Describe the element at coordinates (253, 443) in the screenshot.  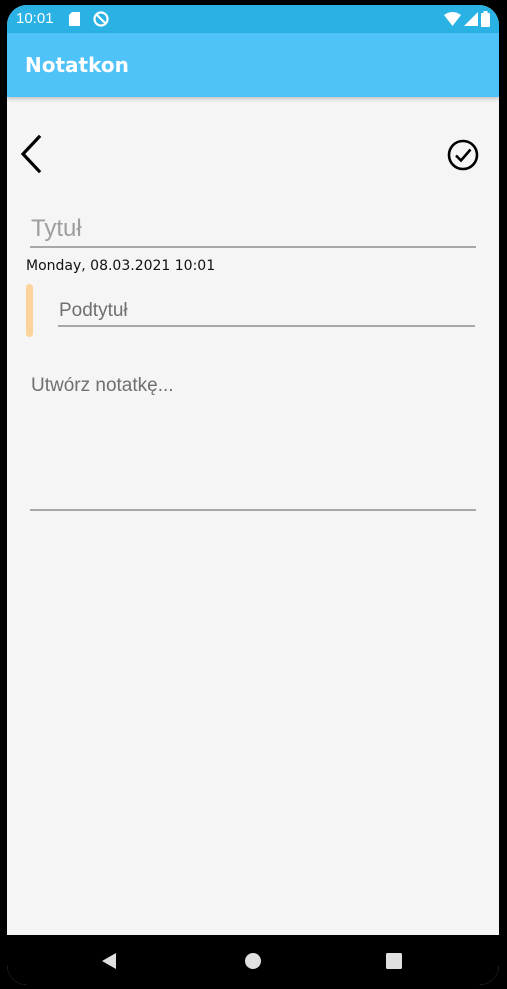
I see `note-body-input` at that location.